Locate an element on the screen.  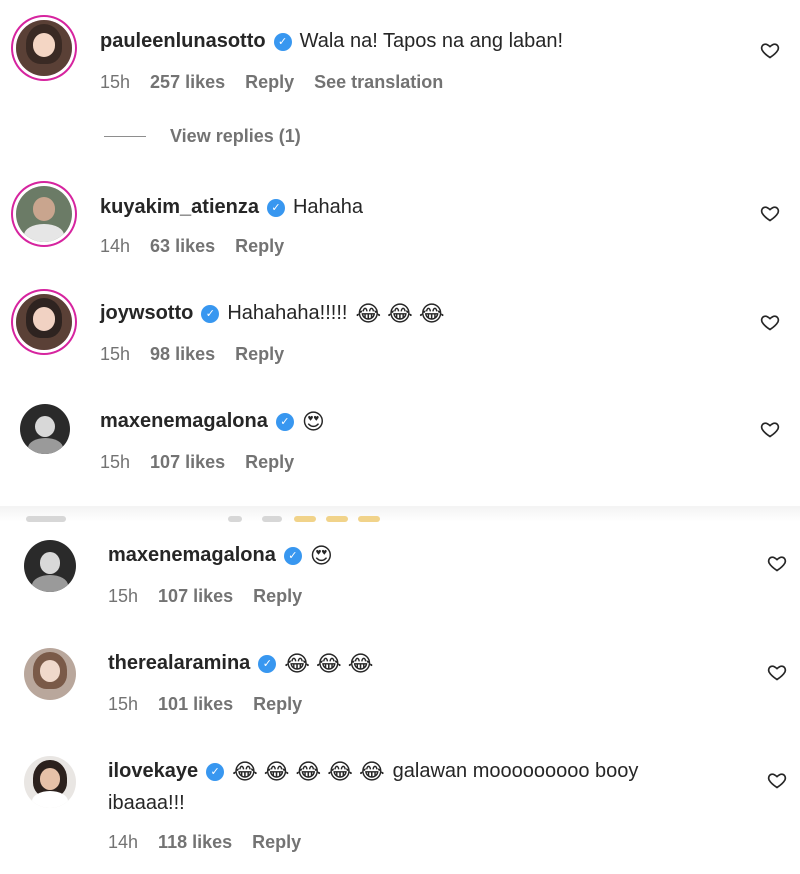
comment-text-continued: ibaaaa!!! is located at coordinates (146, 803).